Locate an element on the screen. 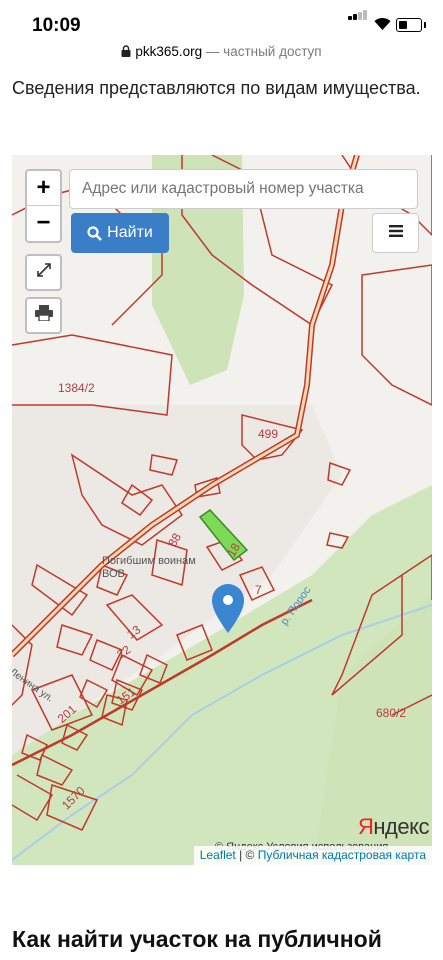 The width and height of the screenshot is (443, 960). leaflet-link: Leaflet is located at coordinates (218, 855).